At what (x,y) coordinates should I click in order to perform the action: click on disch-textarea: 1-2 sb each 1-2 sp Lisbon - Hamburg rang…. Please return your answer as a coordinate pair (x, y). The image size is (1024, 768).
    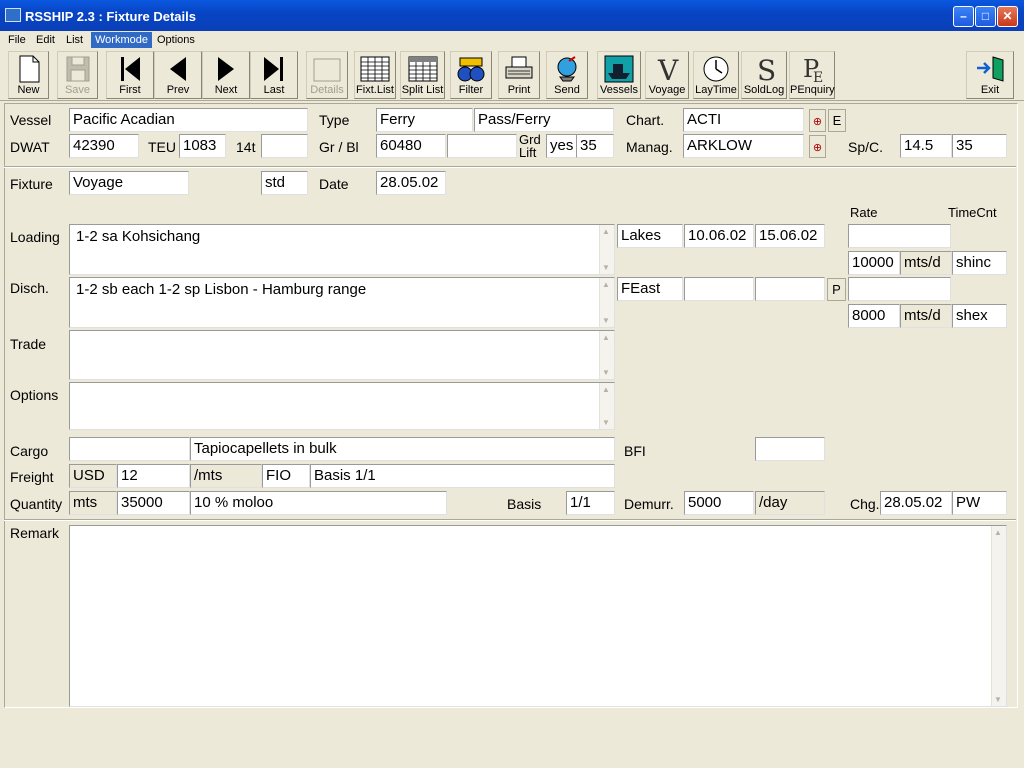
    Looking at the image, I should click on (342, 302).